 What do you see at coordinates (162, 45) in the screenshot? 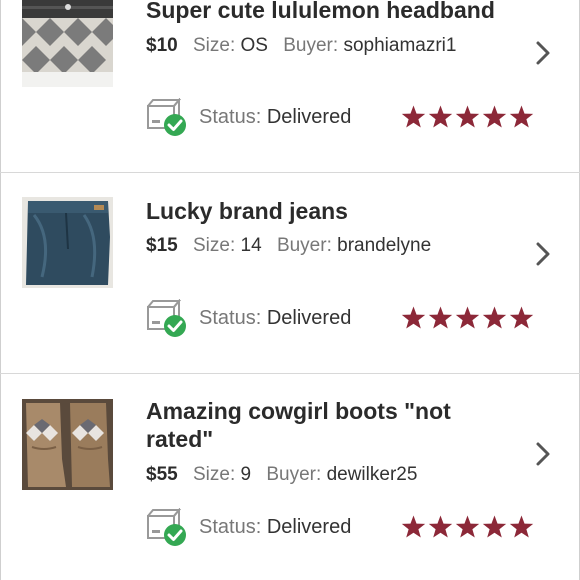
I see `item-price: $10` at bounding box center [162, 45].